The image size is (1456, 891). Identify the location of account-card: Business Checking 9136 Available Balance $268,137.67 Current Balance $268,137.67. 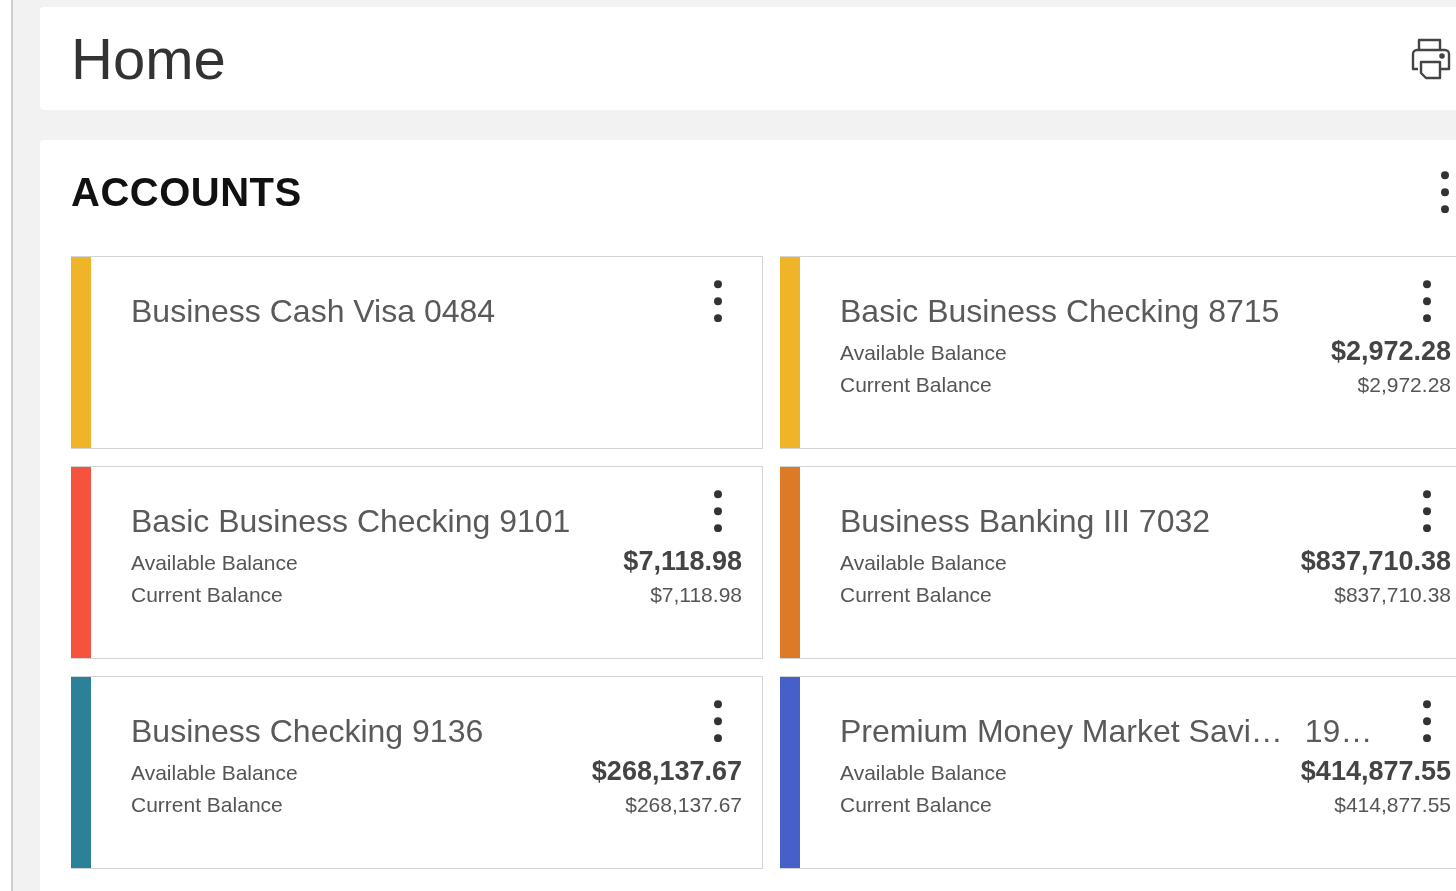
(417, 772).